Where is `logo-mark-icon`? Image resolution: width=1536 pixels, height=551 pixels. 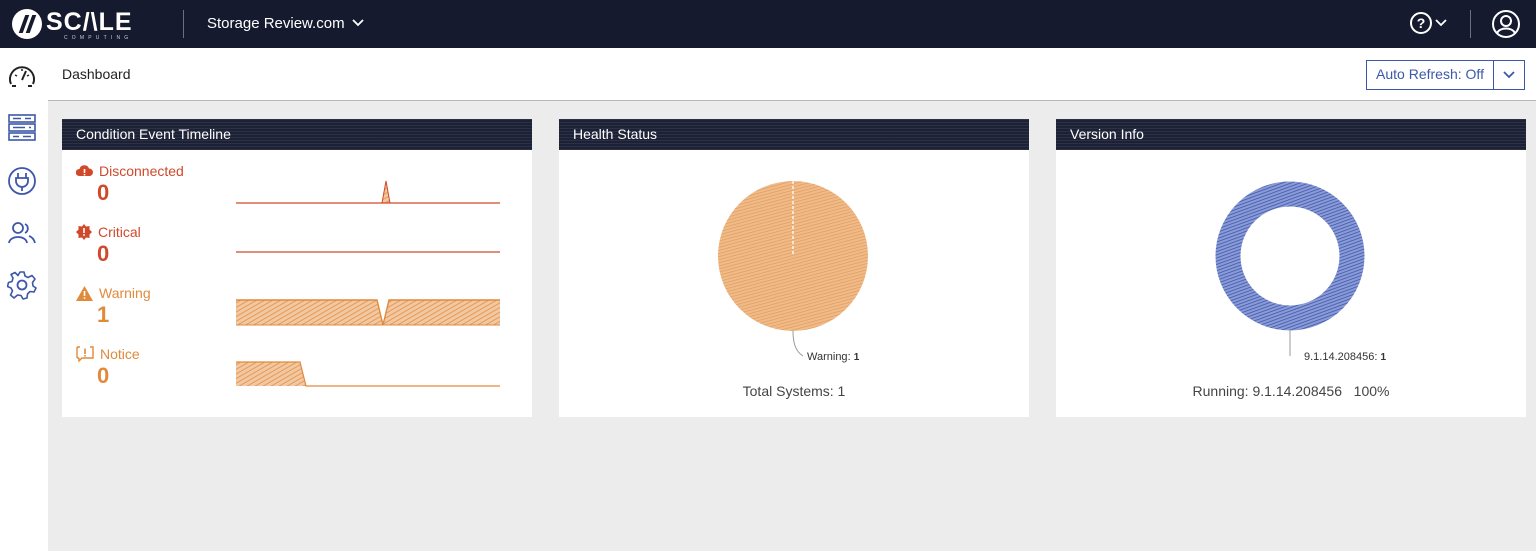
logo-mark-icon is located at coordinates (27, 24).